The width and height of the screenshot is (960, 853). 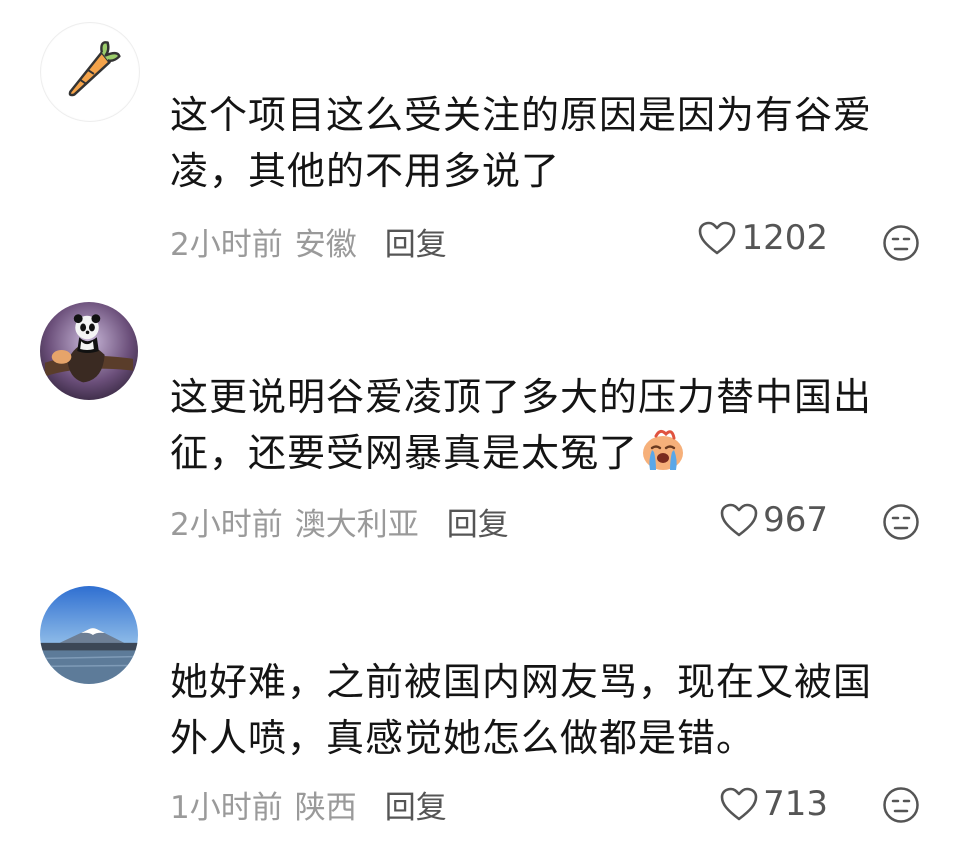 I want to click on like-count: 1202, so click(x=784, y=238).